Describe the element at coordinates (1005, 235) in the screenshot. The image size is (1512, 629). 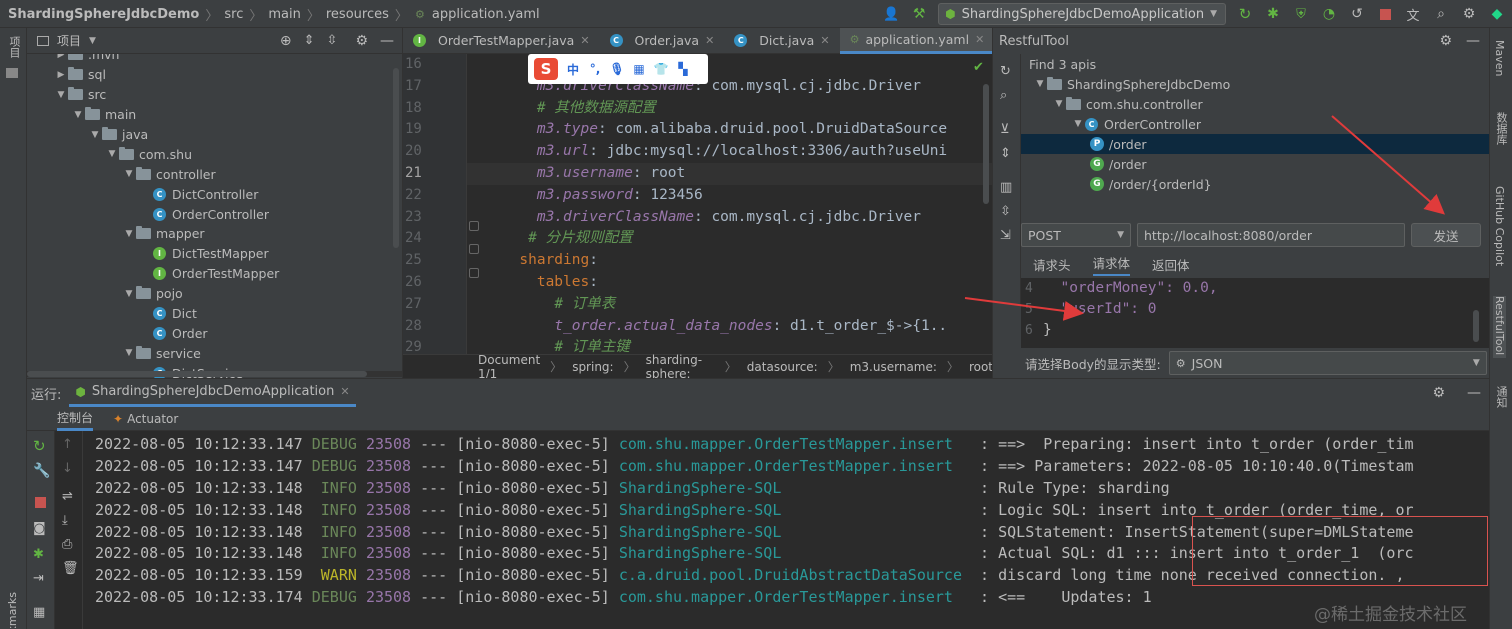
I see `collapse-all-icon: ⇲` at that location.